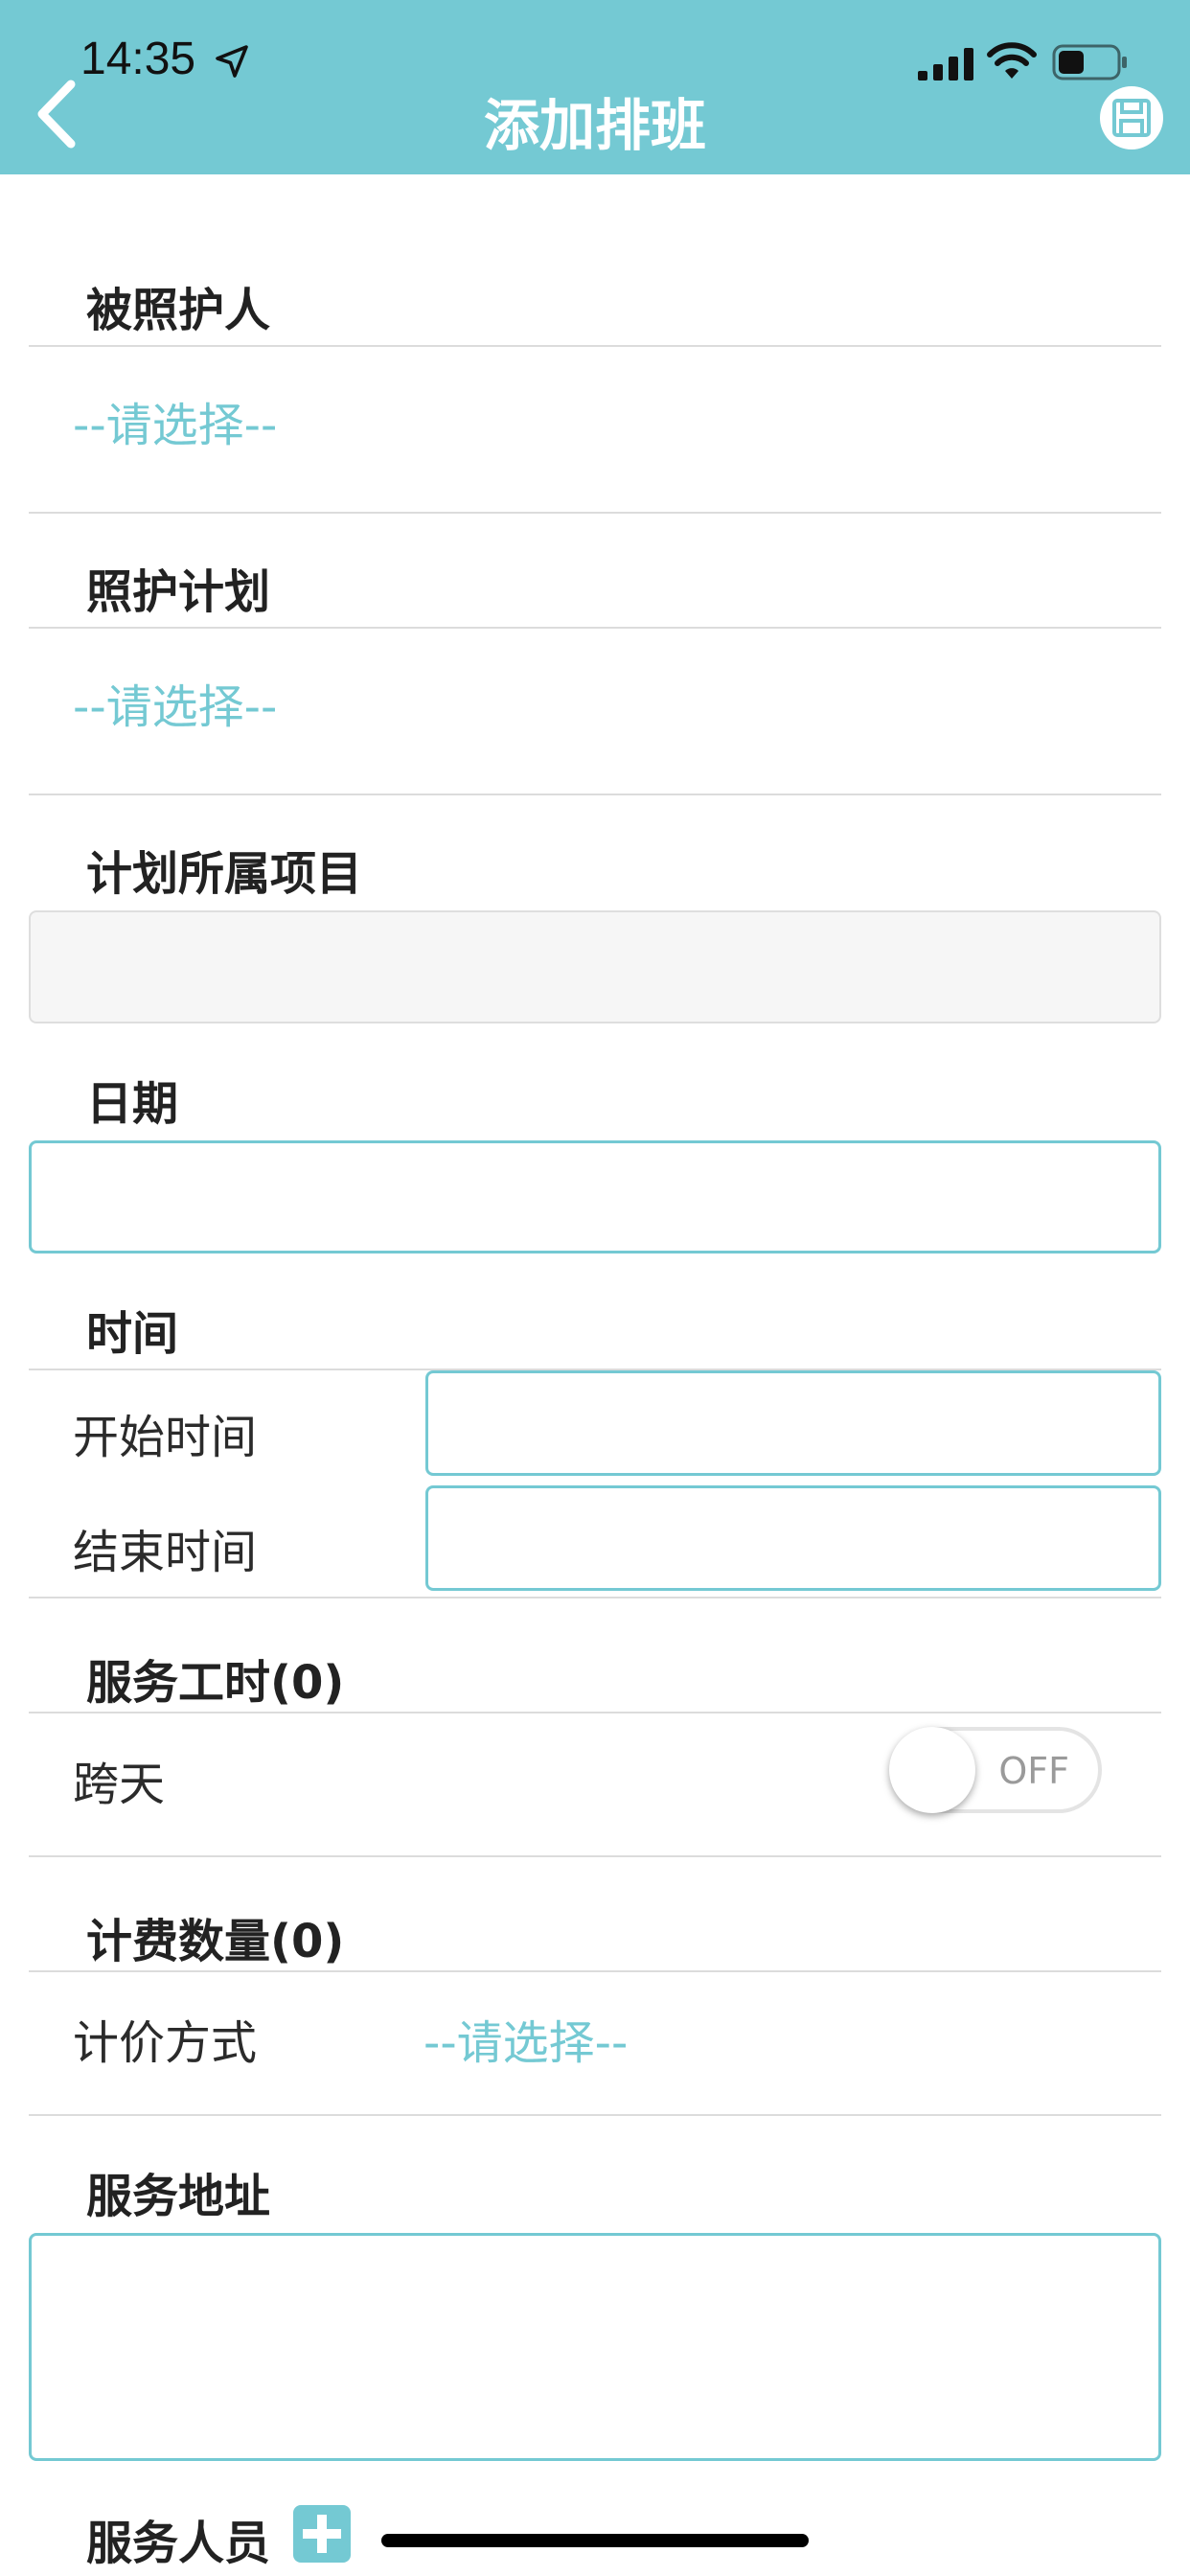 The image size is (1190, 2576). Describe the element at coordinates (1090, 62) in the screenshot. I see `battery-icon` at that location.